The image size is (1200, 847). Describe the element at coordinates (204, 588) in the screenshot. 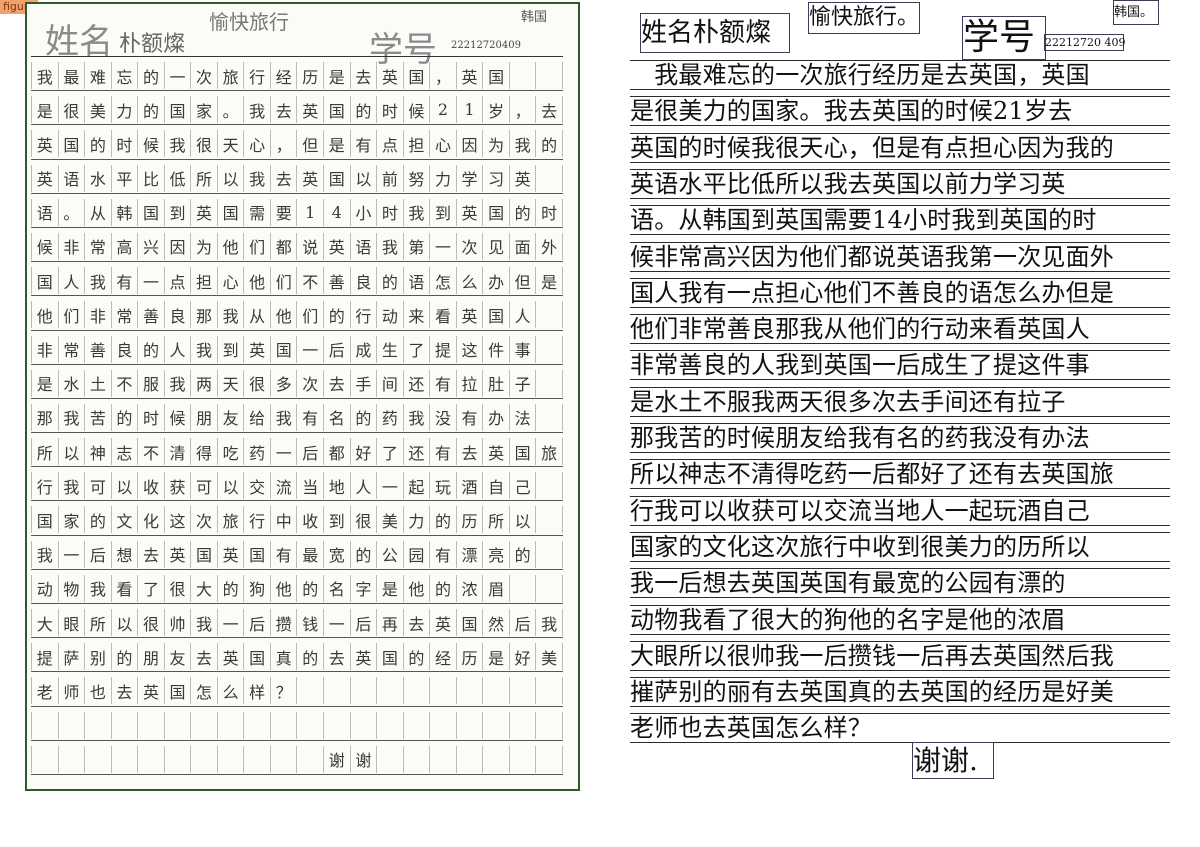

I see `grid-cell: 大` at that location.